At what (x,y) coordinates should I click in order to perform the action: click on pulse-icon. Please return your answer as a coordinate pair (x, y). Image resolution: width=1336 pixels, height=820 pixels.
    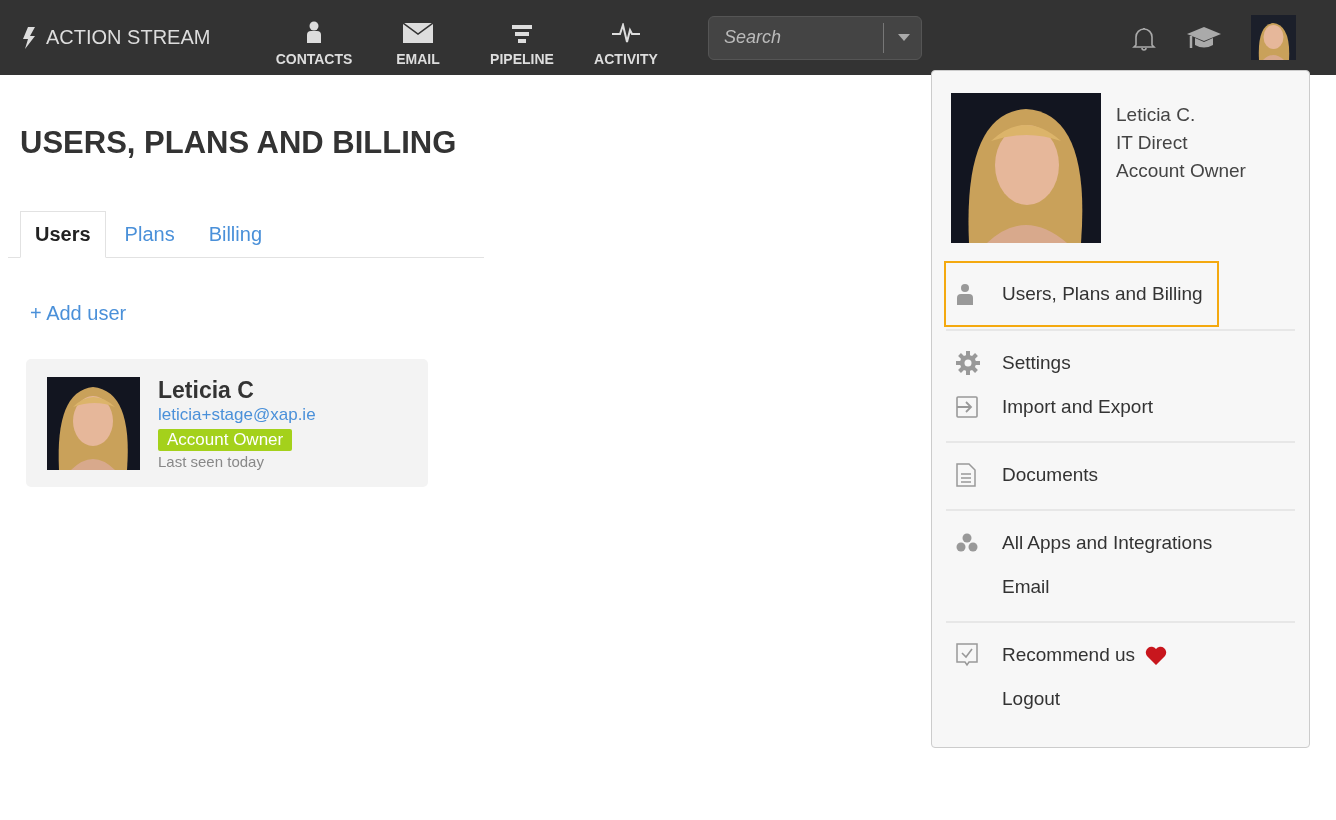
    Looking at the image, I should click on (626, 32).